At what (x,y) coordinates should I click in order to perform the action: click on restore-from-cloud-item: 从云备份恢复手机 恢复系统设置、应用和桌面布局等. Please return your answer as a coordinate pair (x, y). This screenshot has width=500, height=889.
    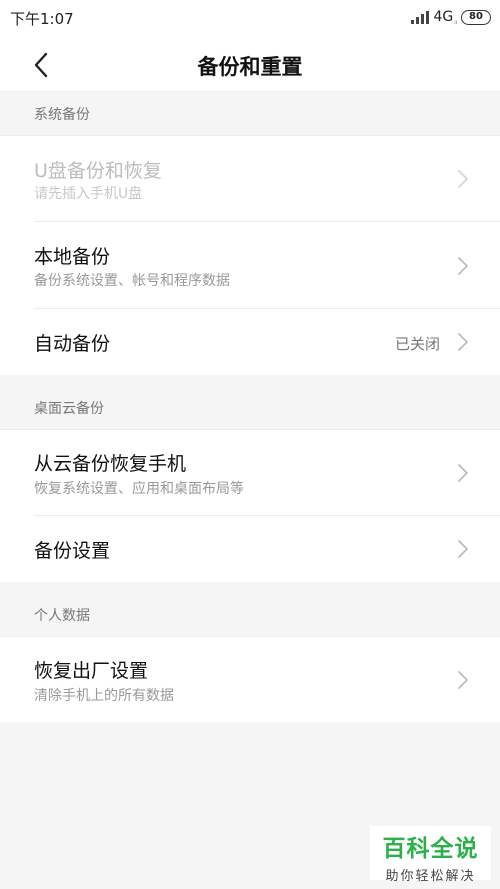
    Looking at the image, I should click on (250, 472).